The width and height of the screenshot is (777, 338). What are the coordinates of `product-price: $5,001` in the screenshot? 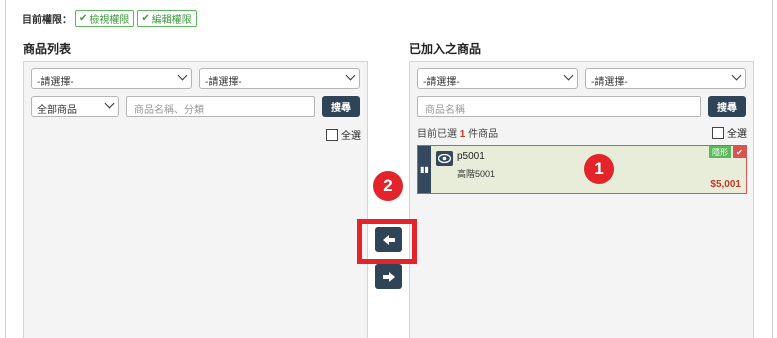 It's located at (725, 184).